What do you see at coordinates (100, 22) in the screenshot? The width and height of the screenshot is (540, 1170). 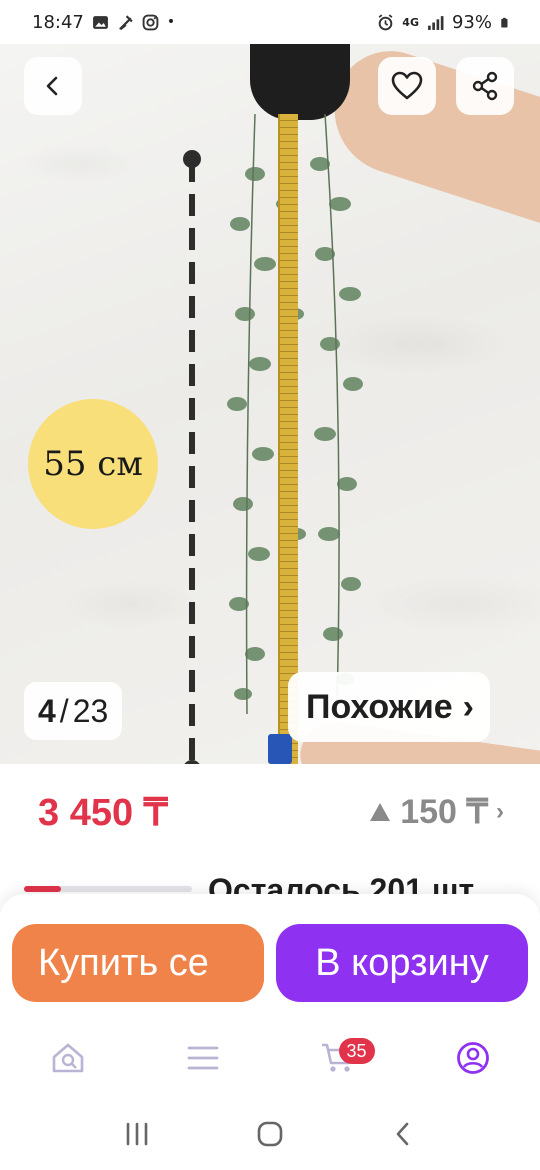 I see `gallery-icon` at bounding box center [100, 22].